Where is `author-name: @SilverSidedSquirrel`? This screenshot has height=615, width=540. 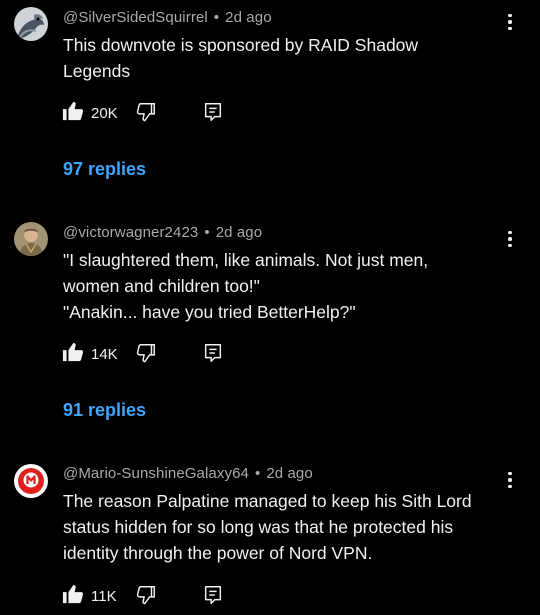 author-name: @SilverSidedSquirrel is located at coordinates (135, 17).